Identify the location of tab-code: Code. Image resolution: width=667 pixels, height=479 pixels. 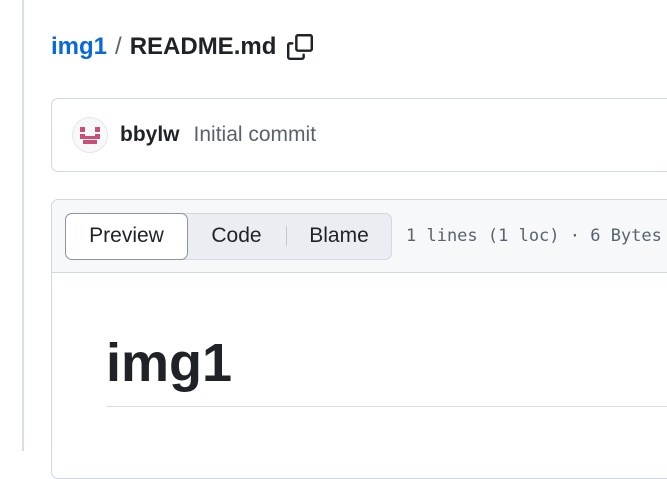
(236, 236).